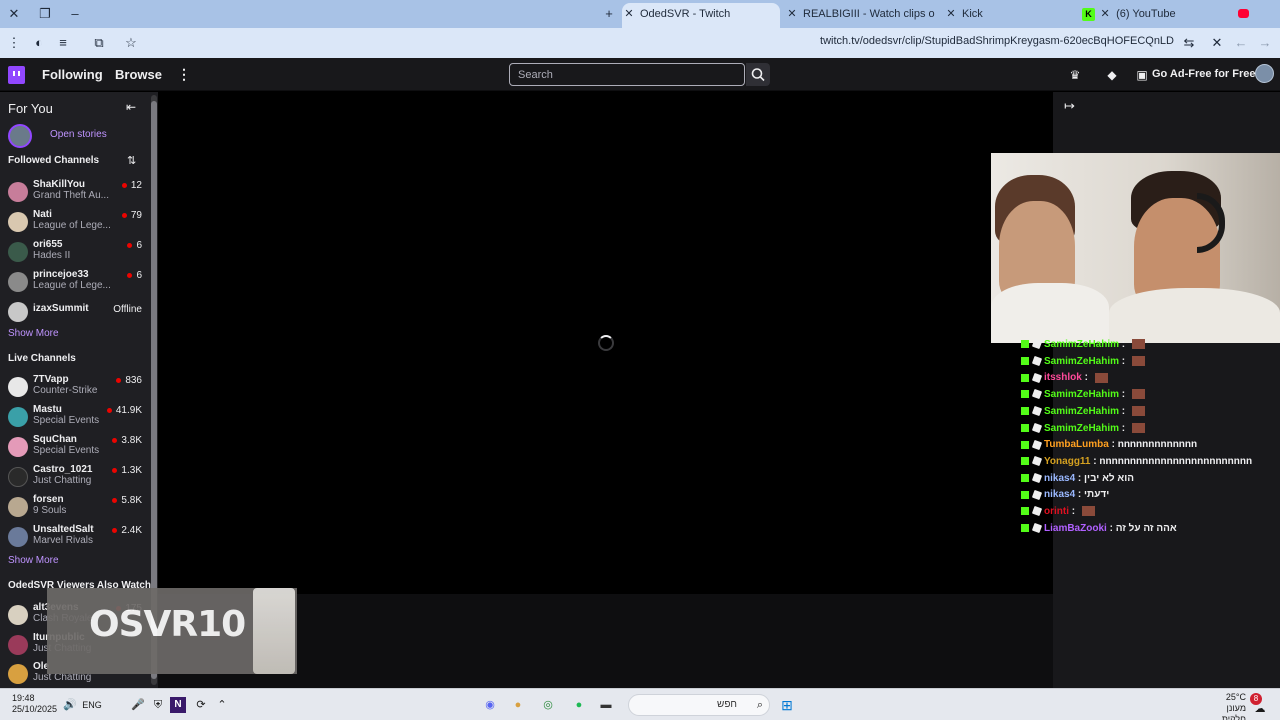  Describe the element at coordinates (1194, 315) in the screenshot. I see `person-right-shirt` at that location.